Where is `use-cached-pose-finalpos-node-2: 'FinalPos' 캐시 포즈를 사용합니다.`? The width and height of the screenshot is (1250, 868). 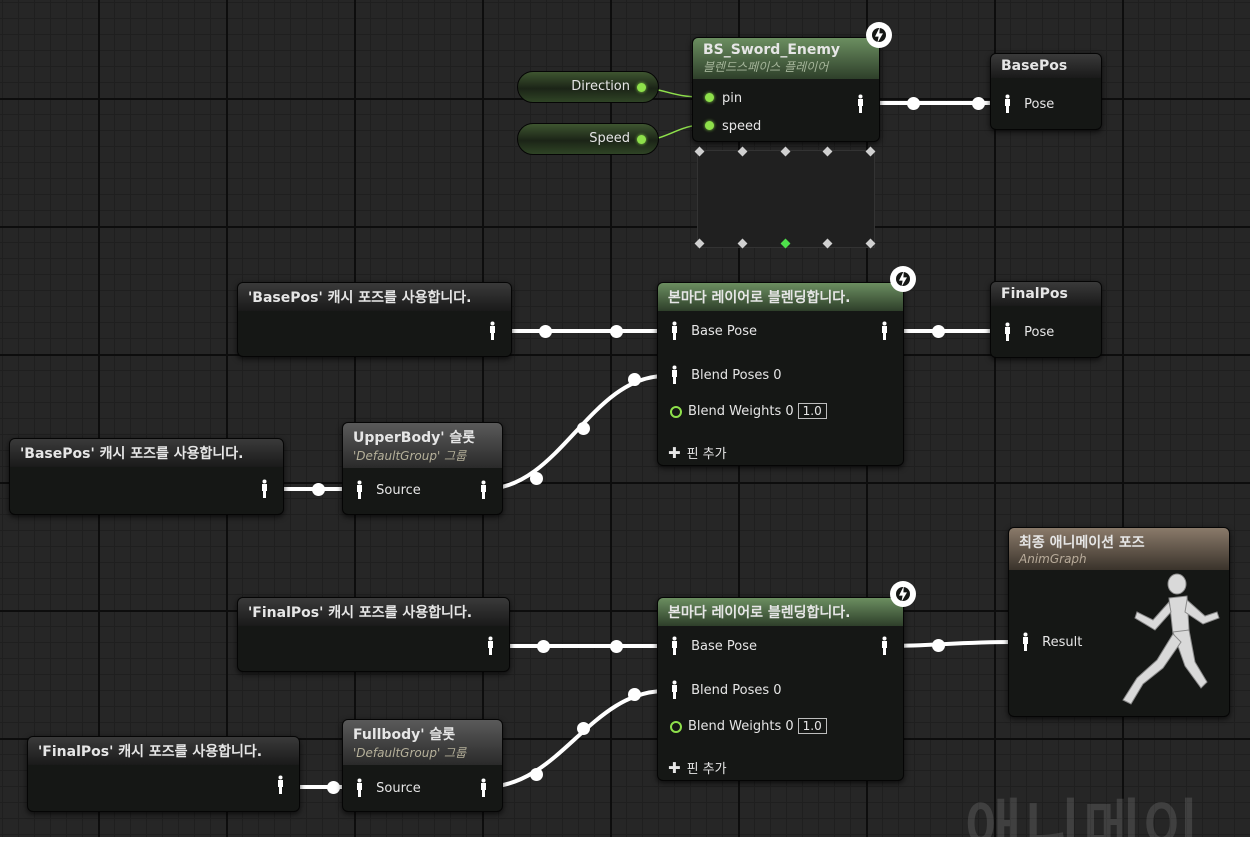 use-cached-pose-finalpos-node-2: 'FinalPos' 캐시 포즈를 사용합니다. is located at coordinates (163, 774).